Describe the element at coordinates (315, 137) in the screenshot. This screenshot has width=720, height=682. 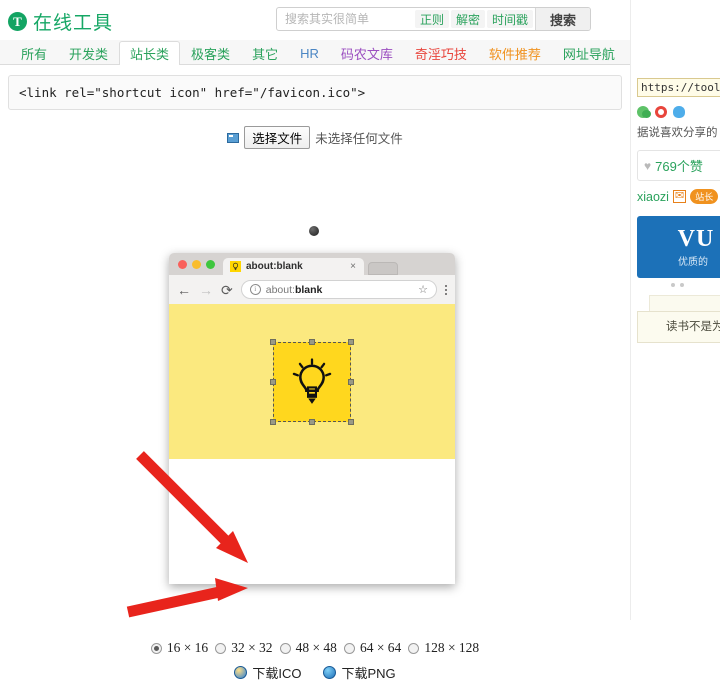
I see `file-input-row: 选择文件 未选择任何文件` at that location.